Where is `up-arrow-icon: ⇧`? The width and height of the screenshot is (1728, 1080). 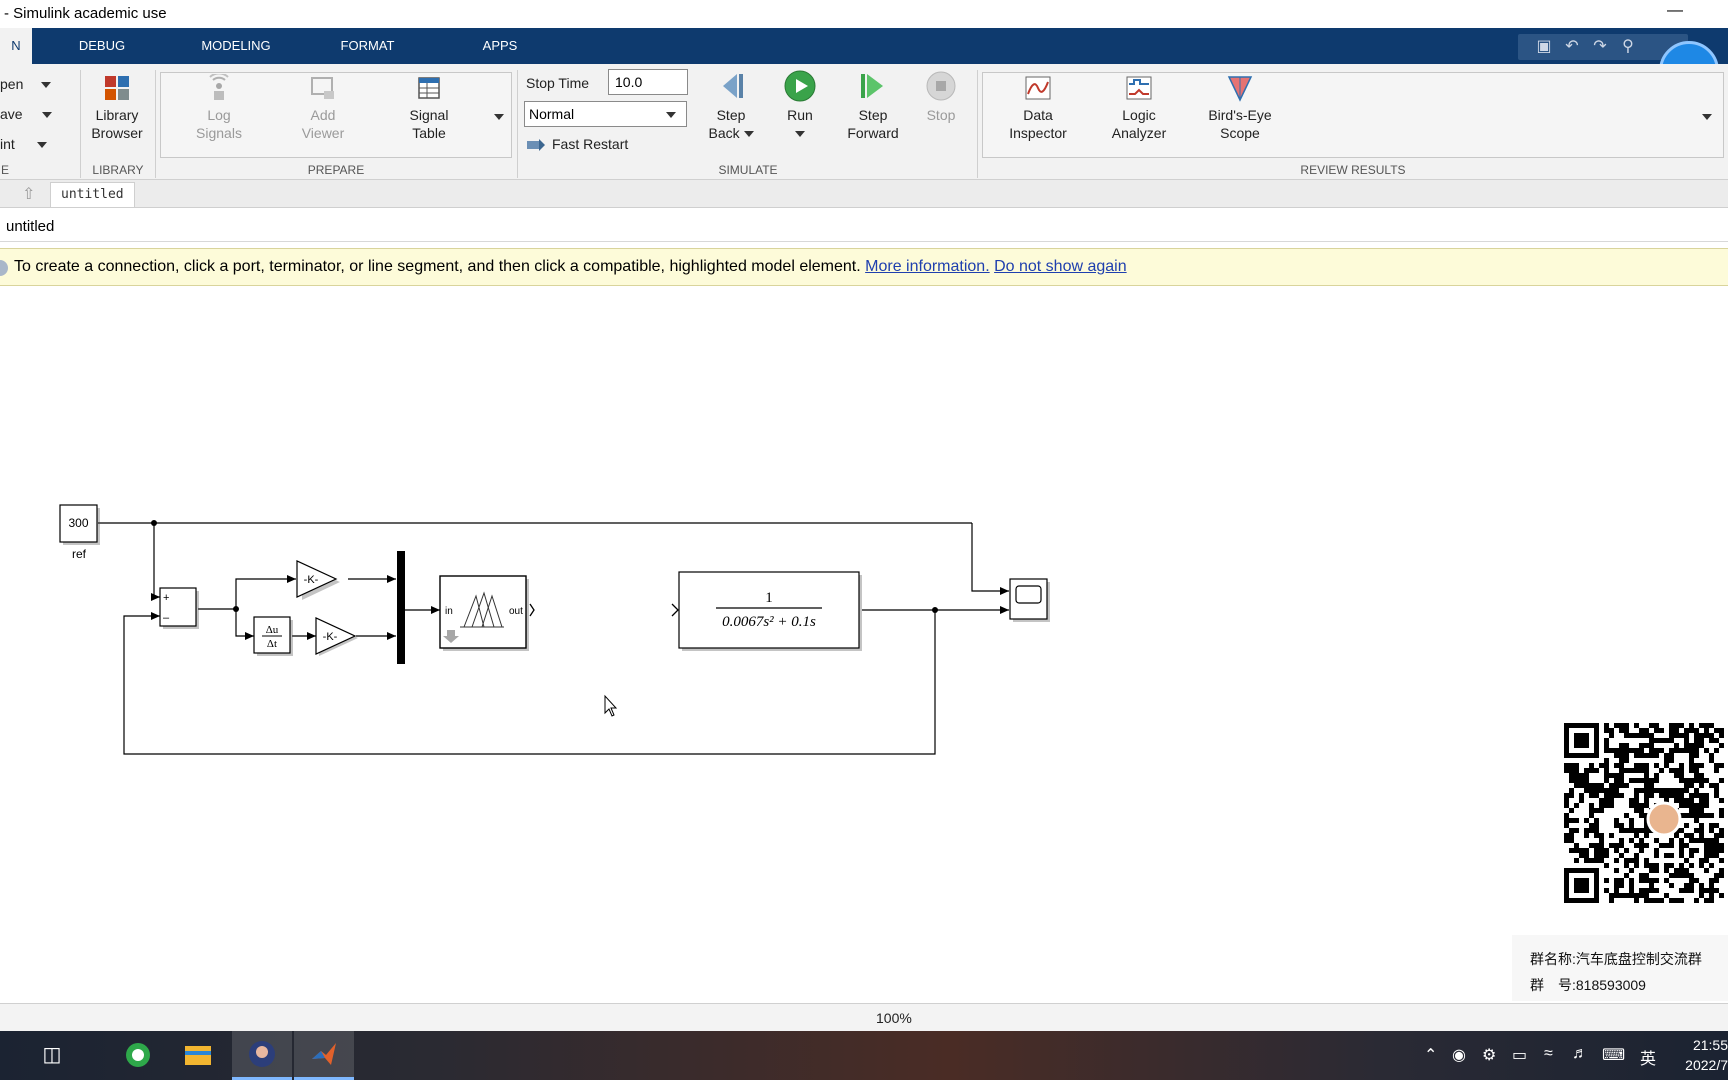
up-arrow-icon: ⇧ is located at coordinates (31, 193).